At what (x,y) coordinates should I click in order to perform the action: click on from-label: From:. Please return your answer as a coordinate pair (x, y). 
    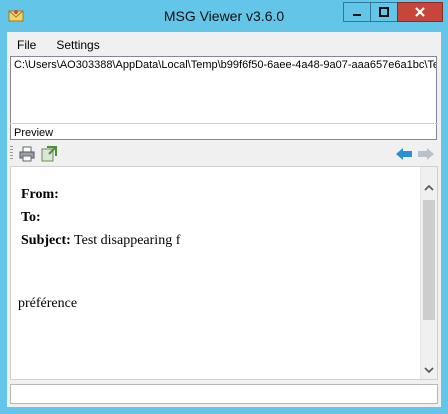
    Looking at the image, I should click on (40, 194).